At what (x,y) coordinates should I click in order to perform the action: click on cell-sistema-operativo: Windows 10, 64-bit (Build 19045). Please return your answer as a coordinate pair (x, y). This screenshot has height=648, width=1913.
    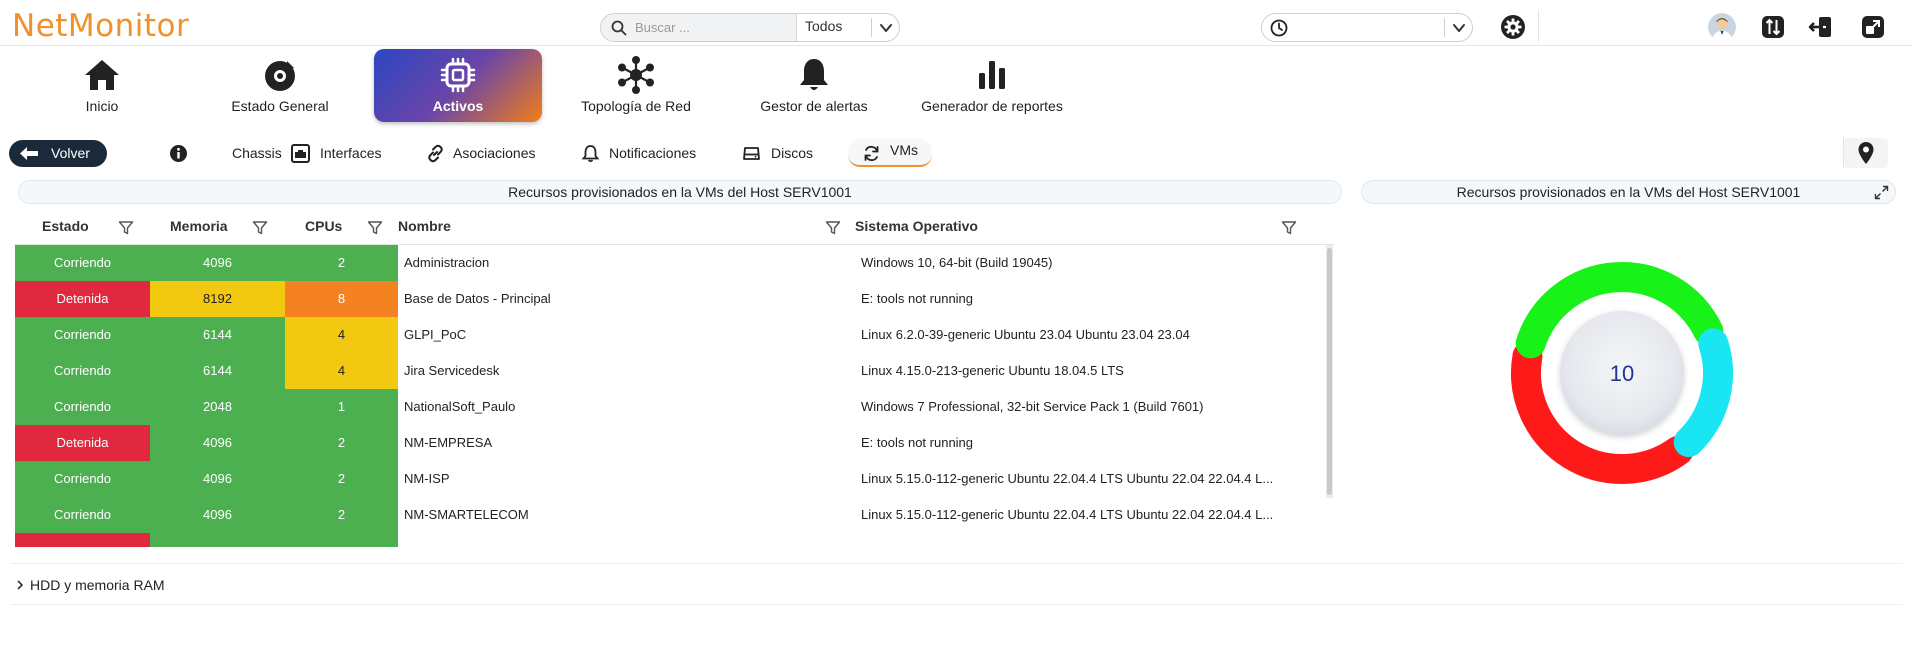
    Looking at the image, I should click on (957, 262).